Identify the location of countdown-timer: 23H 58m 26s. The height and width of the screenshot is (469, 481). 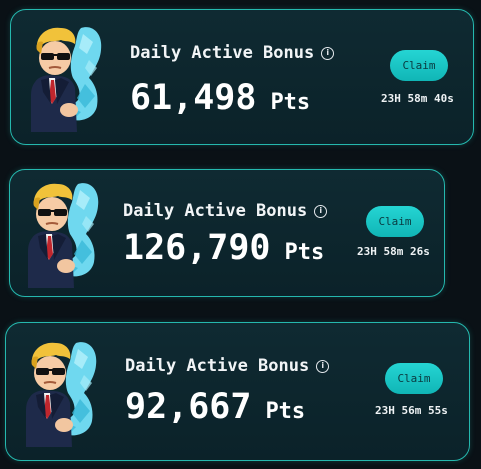
(393, 251).